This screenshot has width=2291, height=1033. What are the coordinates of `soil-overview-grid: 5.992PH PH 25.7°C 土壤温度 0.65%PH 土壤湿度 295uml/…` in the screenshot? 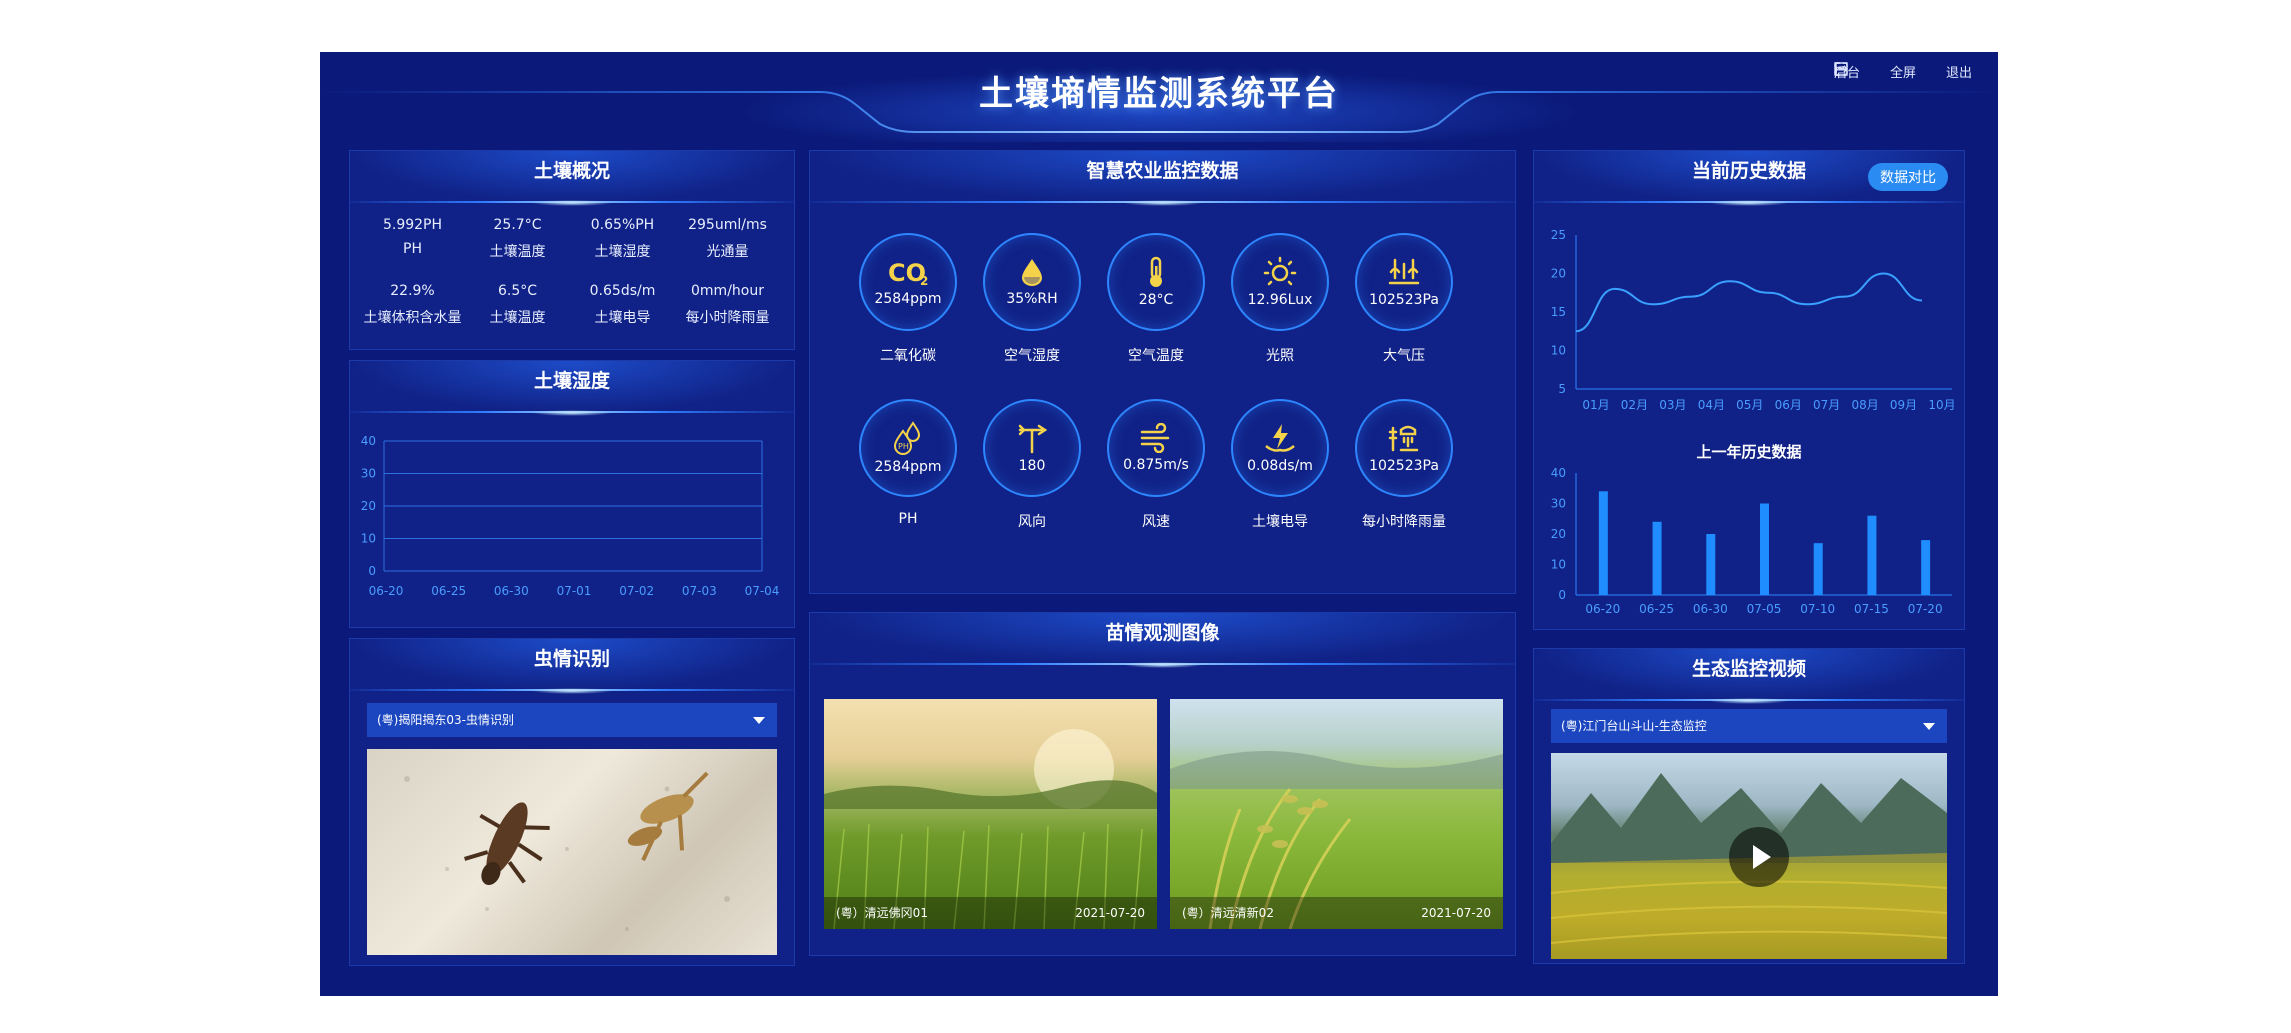 It's located at (570, 272).